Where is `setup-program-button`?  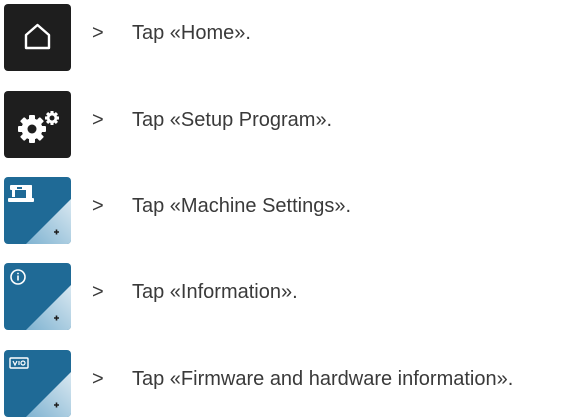
setup-program-button is located at coordinates (37, 124).